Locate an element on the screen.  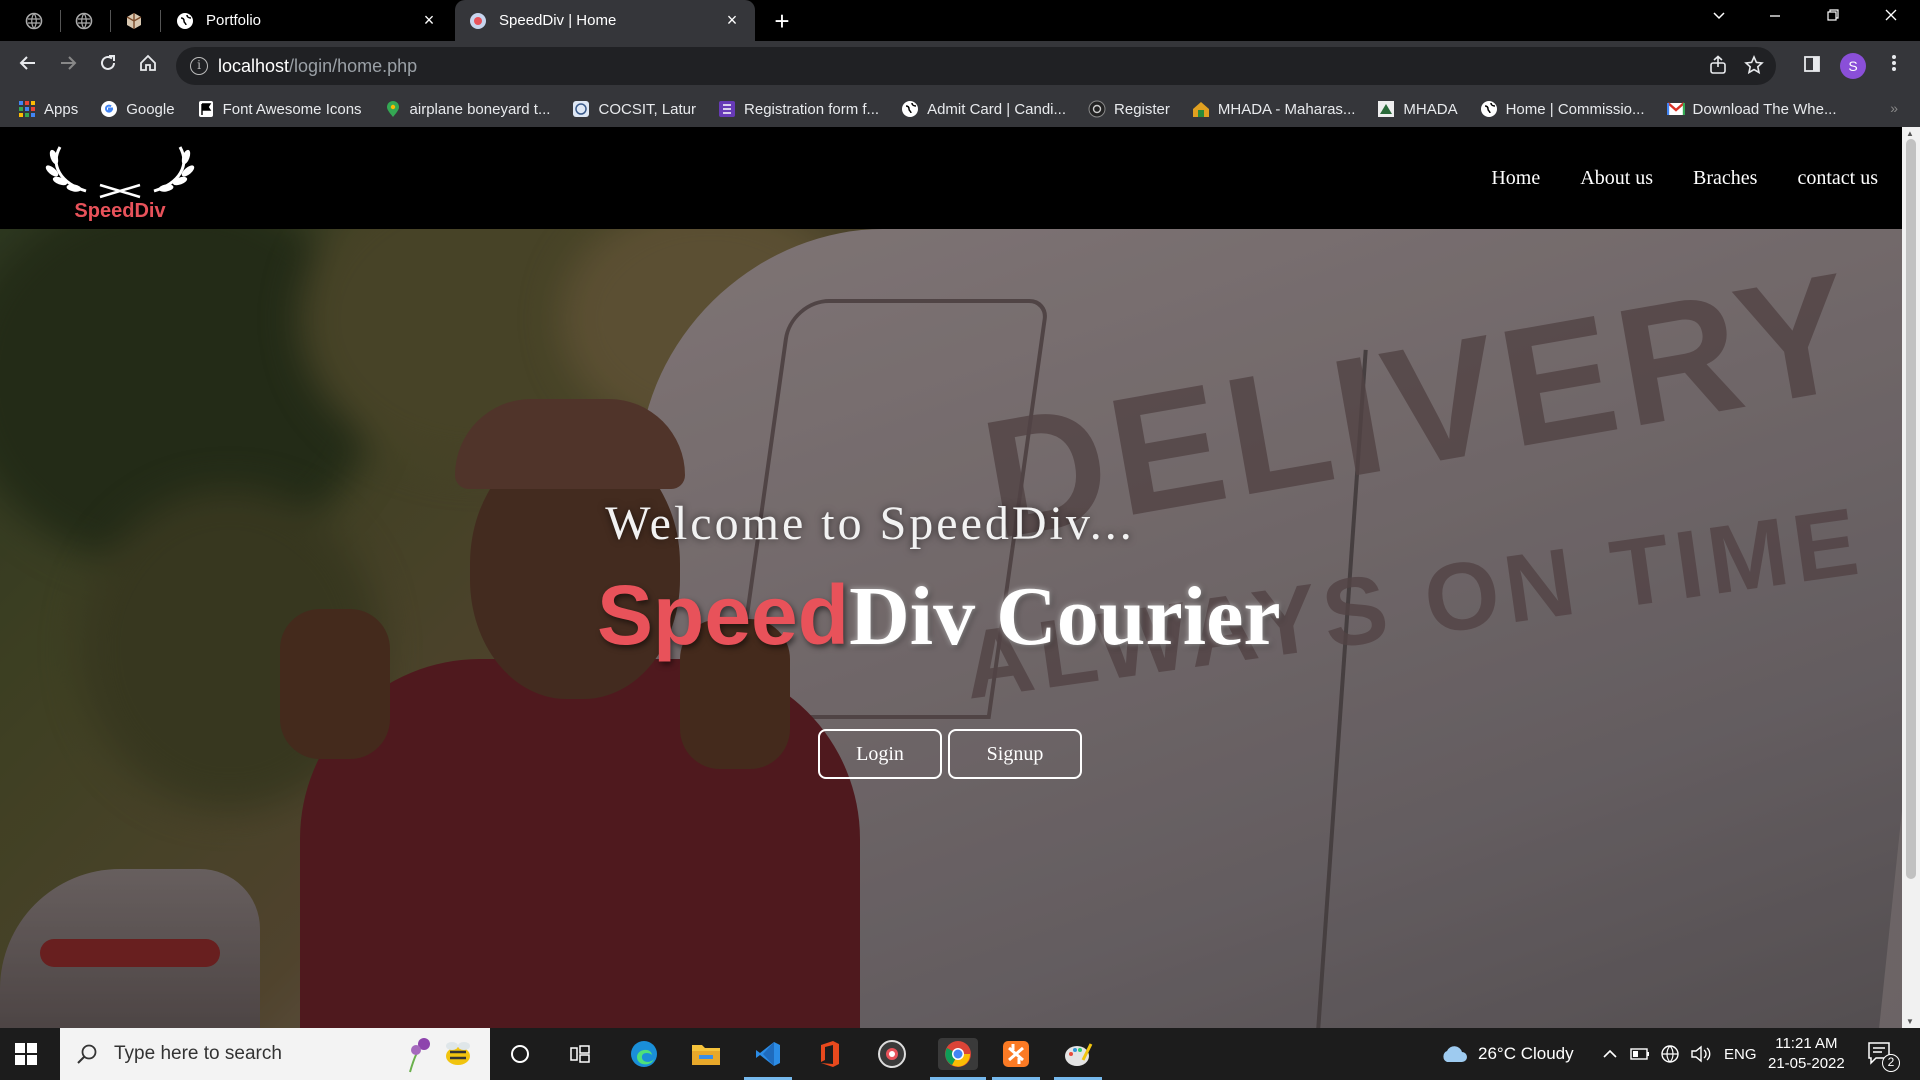
mhada-logo-icon is located at coordinates (1386, 109).